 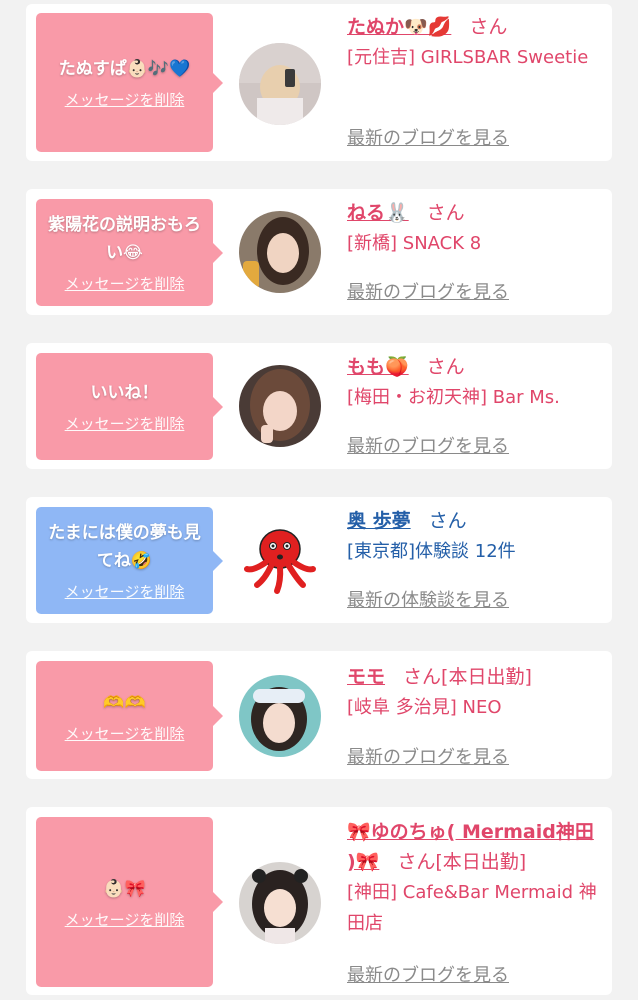 I want to click on user-name-link: モモ, so click(x=366, y=677).